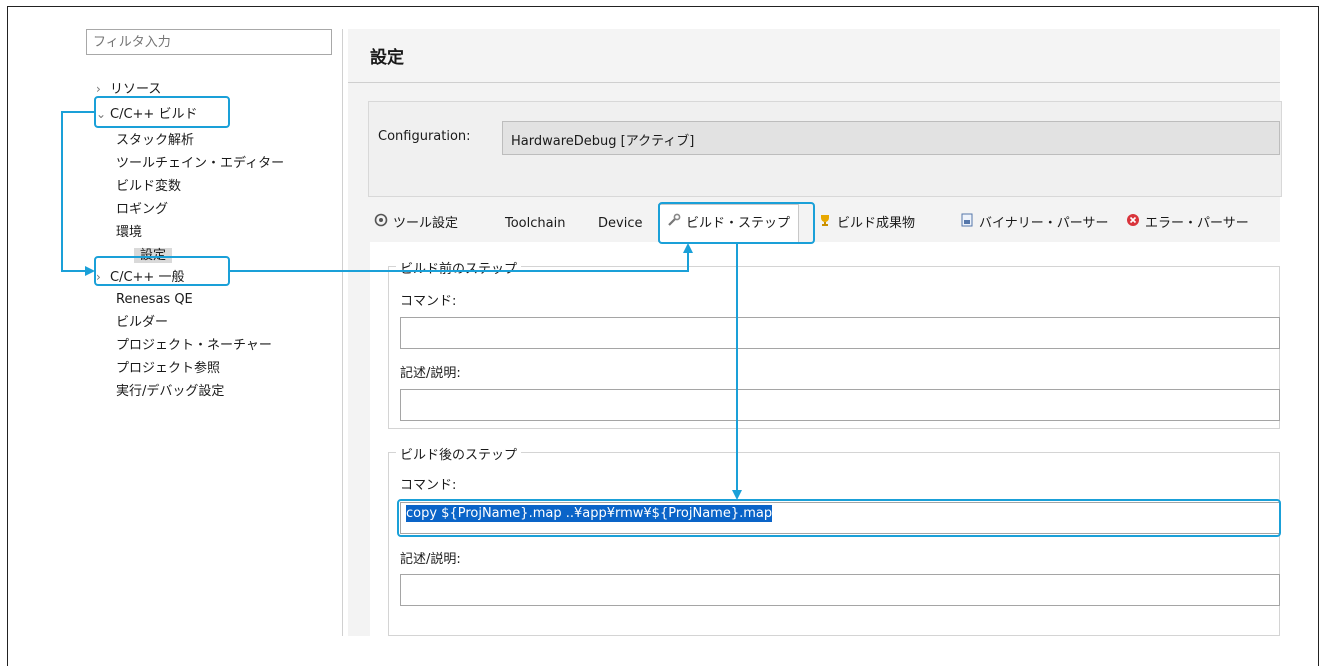 This screenshot has height=666, width=1320. I want to click on trophy-icon, so click(825, 224).